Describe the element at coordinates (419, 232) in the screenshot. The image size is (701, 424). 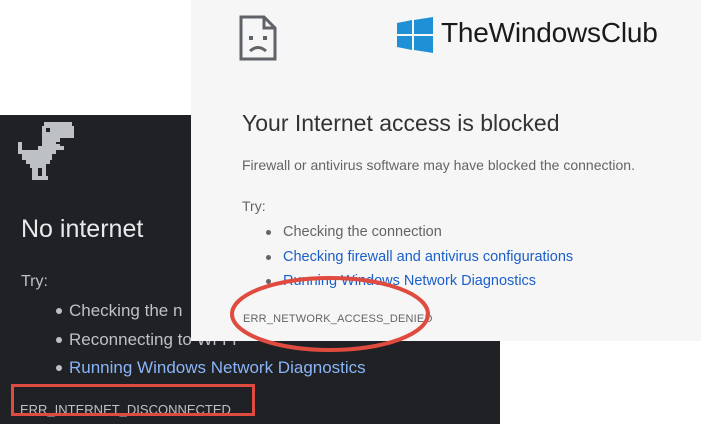
I see `suggestion-item: Checking the connection` at that location.